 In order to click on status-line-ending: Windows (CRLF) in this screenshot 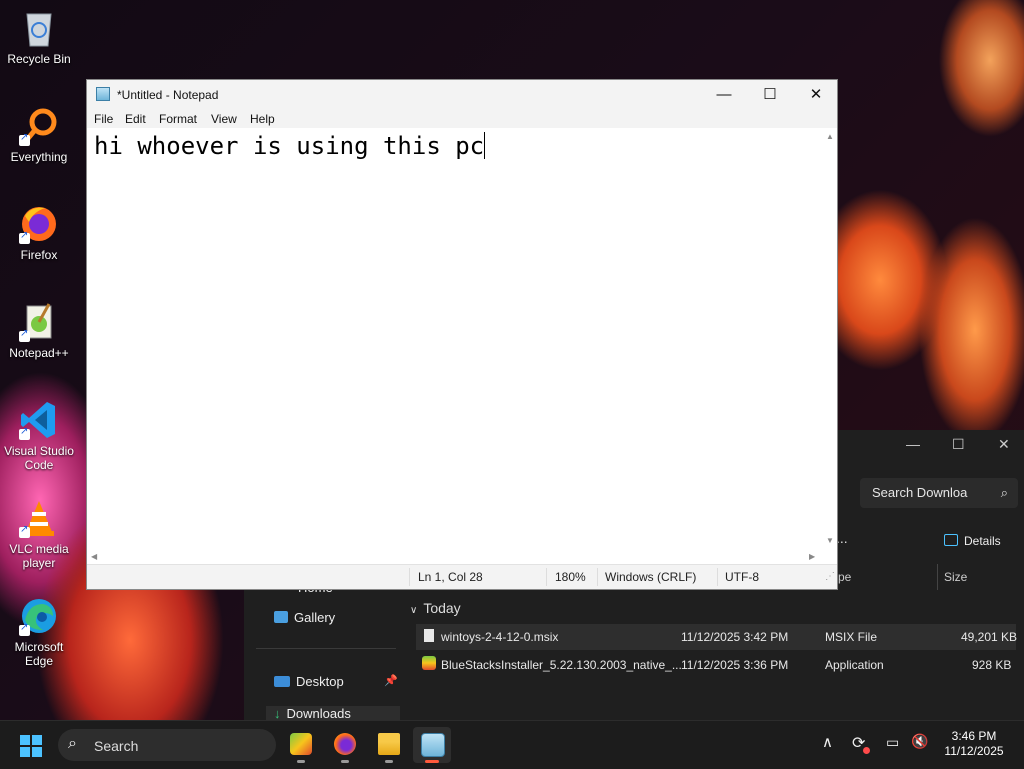, I will do `click(651, 577)`.